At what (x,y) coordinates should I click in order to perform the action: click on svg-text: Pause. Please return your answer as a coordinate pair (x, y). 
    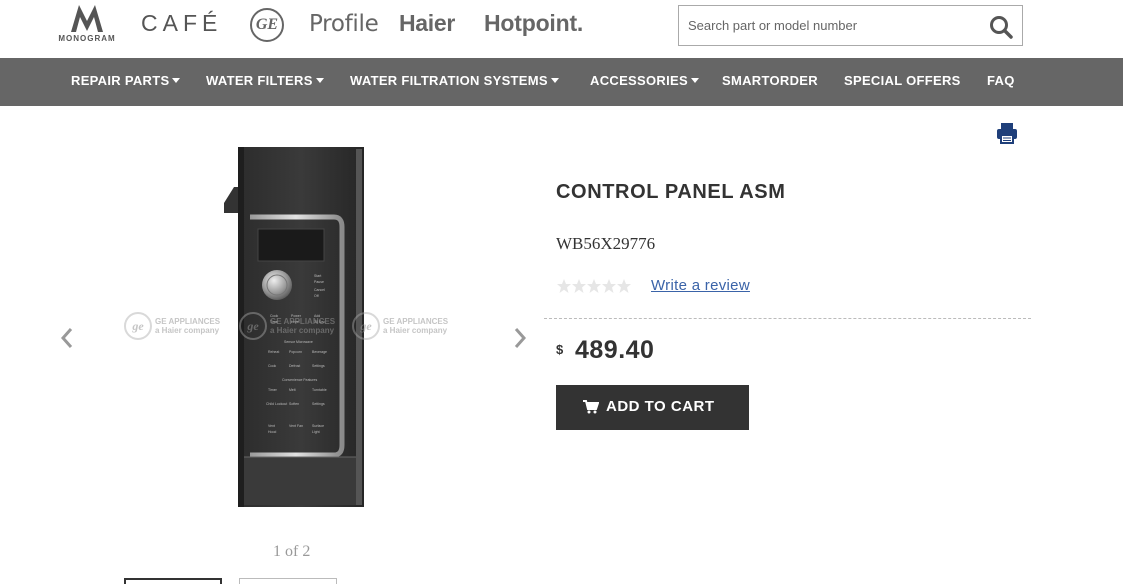
    Looking at the image, I should click on (319, 282).